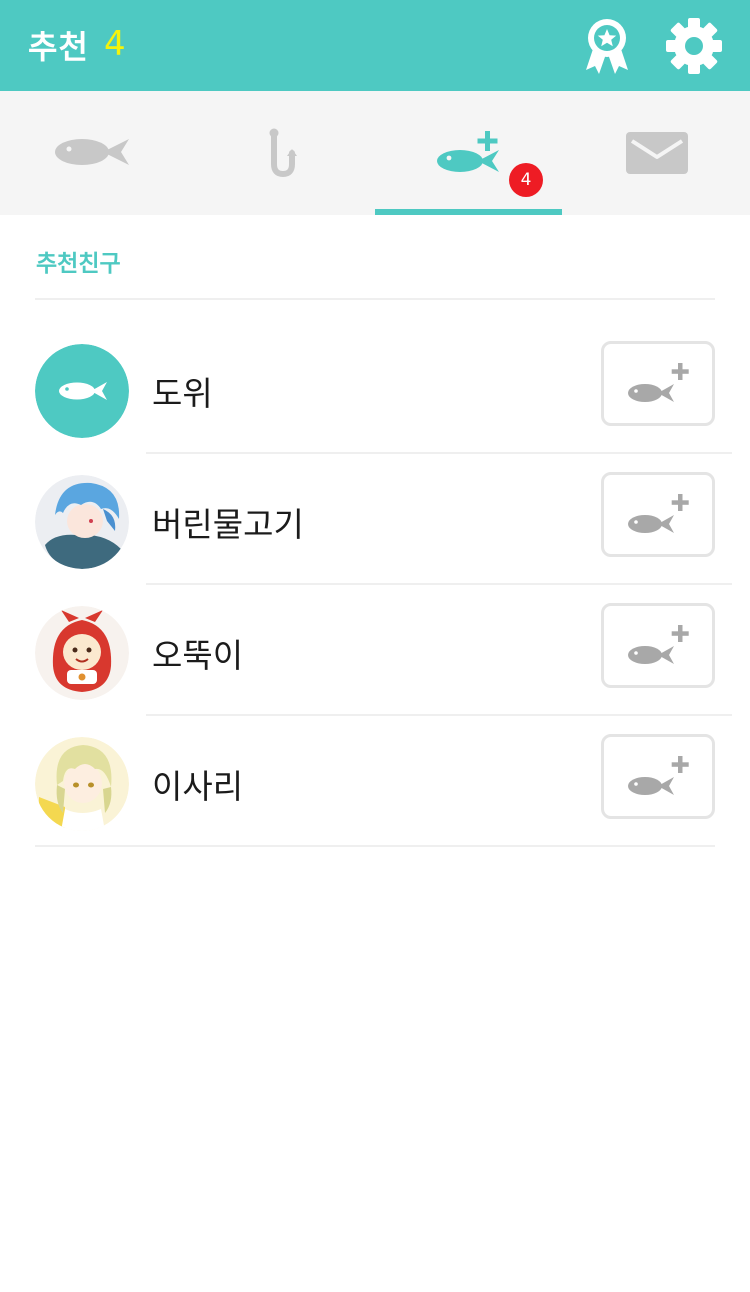 The width and height of the screenshot is (750, 1292). What do you see at coordinates (78, 264) in the screenshot?
I see `section-title: 추천친구` at bounding box center [78, 264].